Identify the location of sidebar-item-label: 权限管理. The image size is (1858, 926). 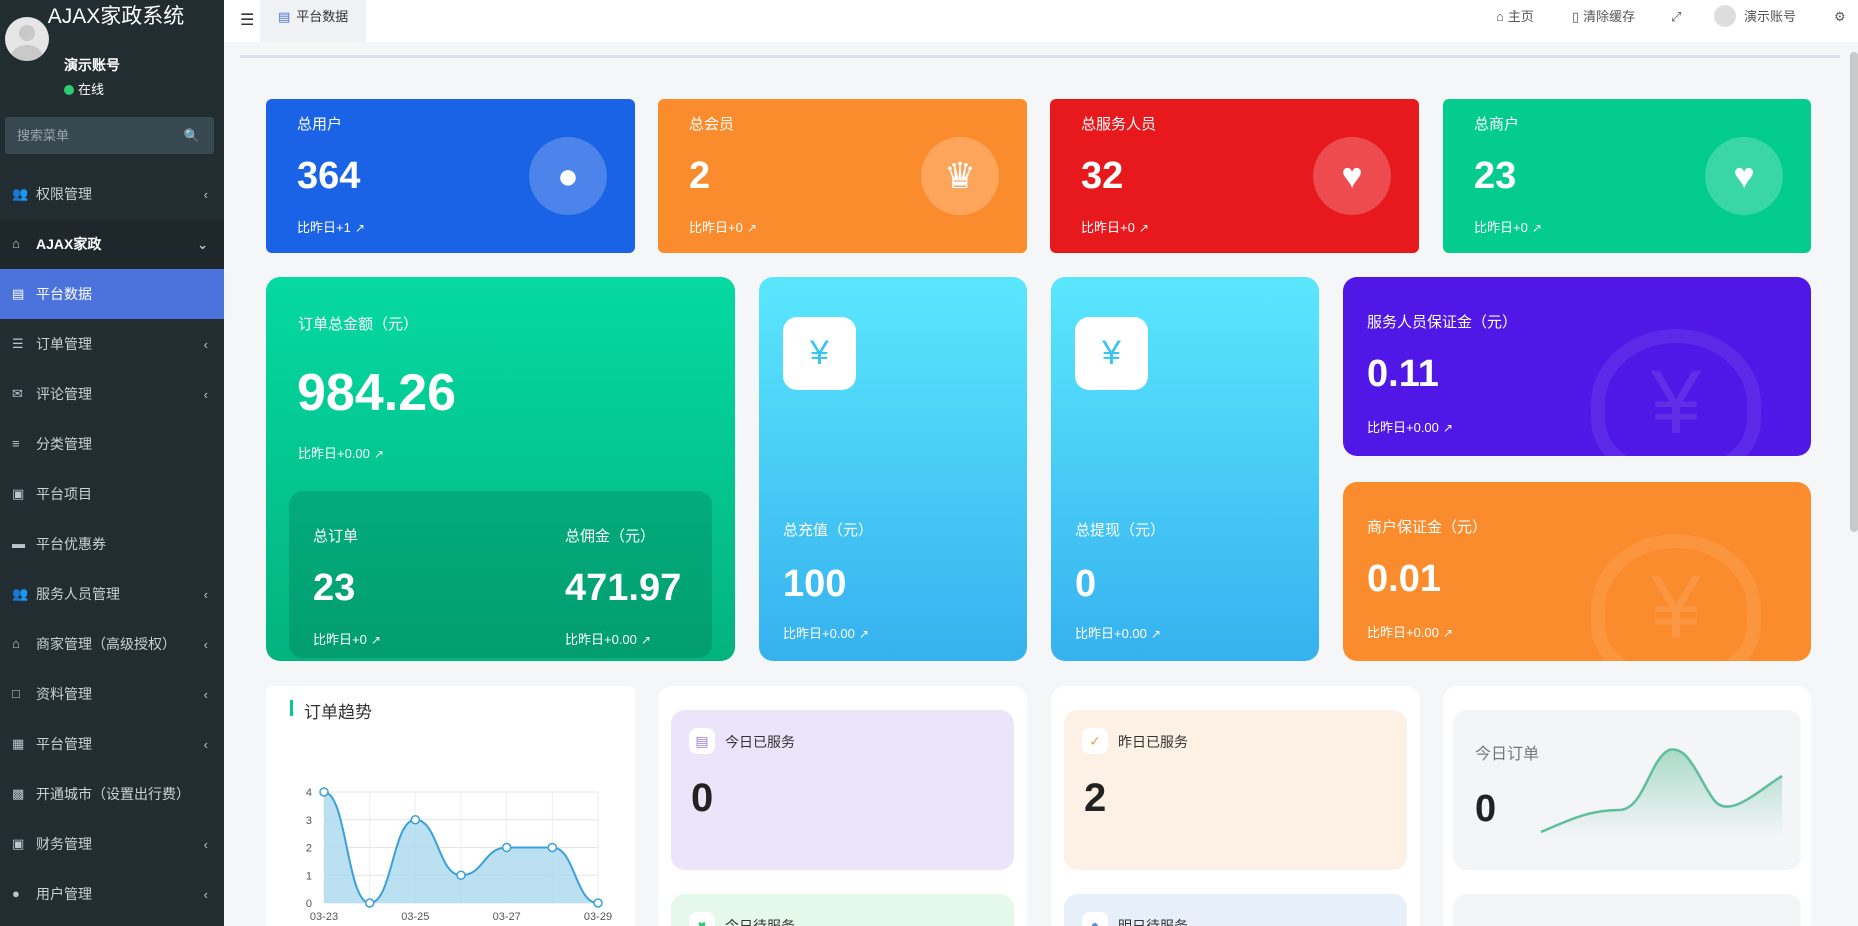
(64, 194).